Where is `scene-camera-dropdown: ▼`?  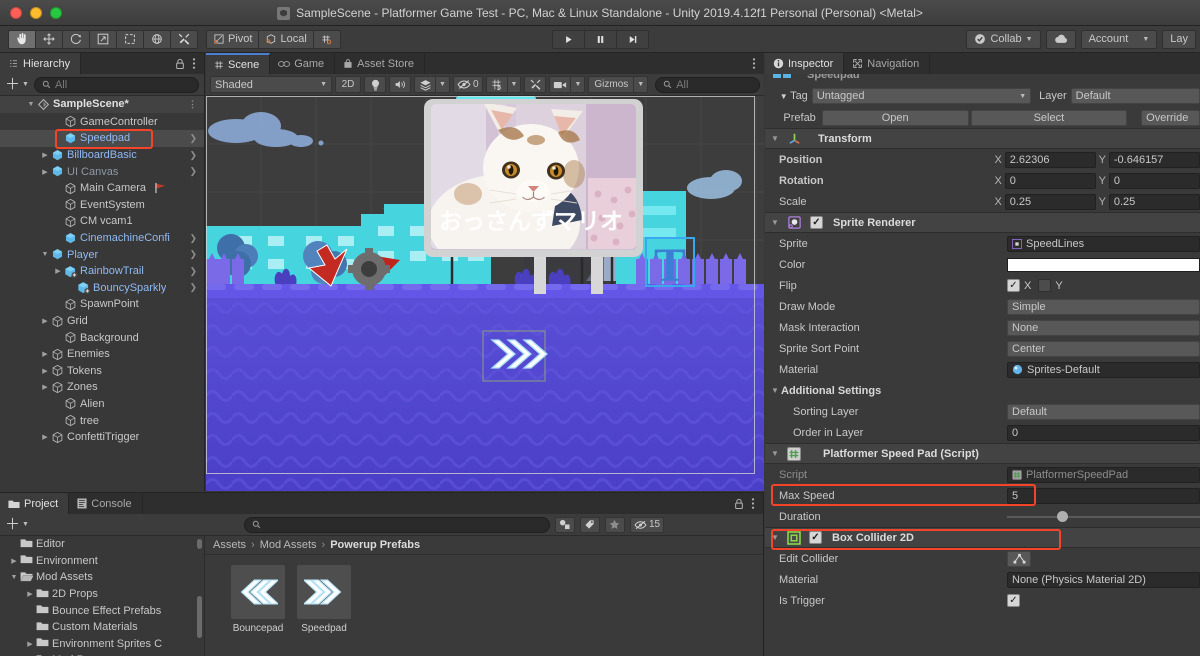 scene-camera-dropdown: ▼ is located at coordinates (578, 84).